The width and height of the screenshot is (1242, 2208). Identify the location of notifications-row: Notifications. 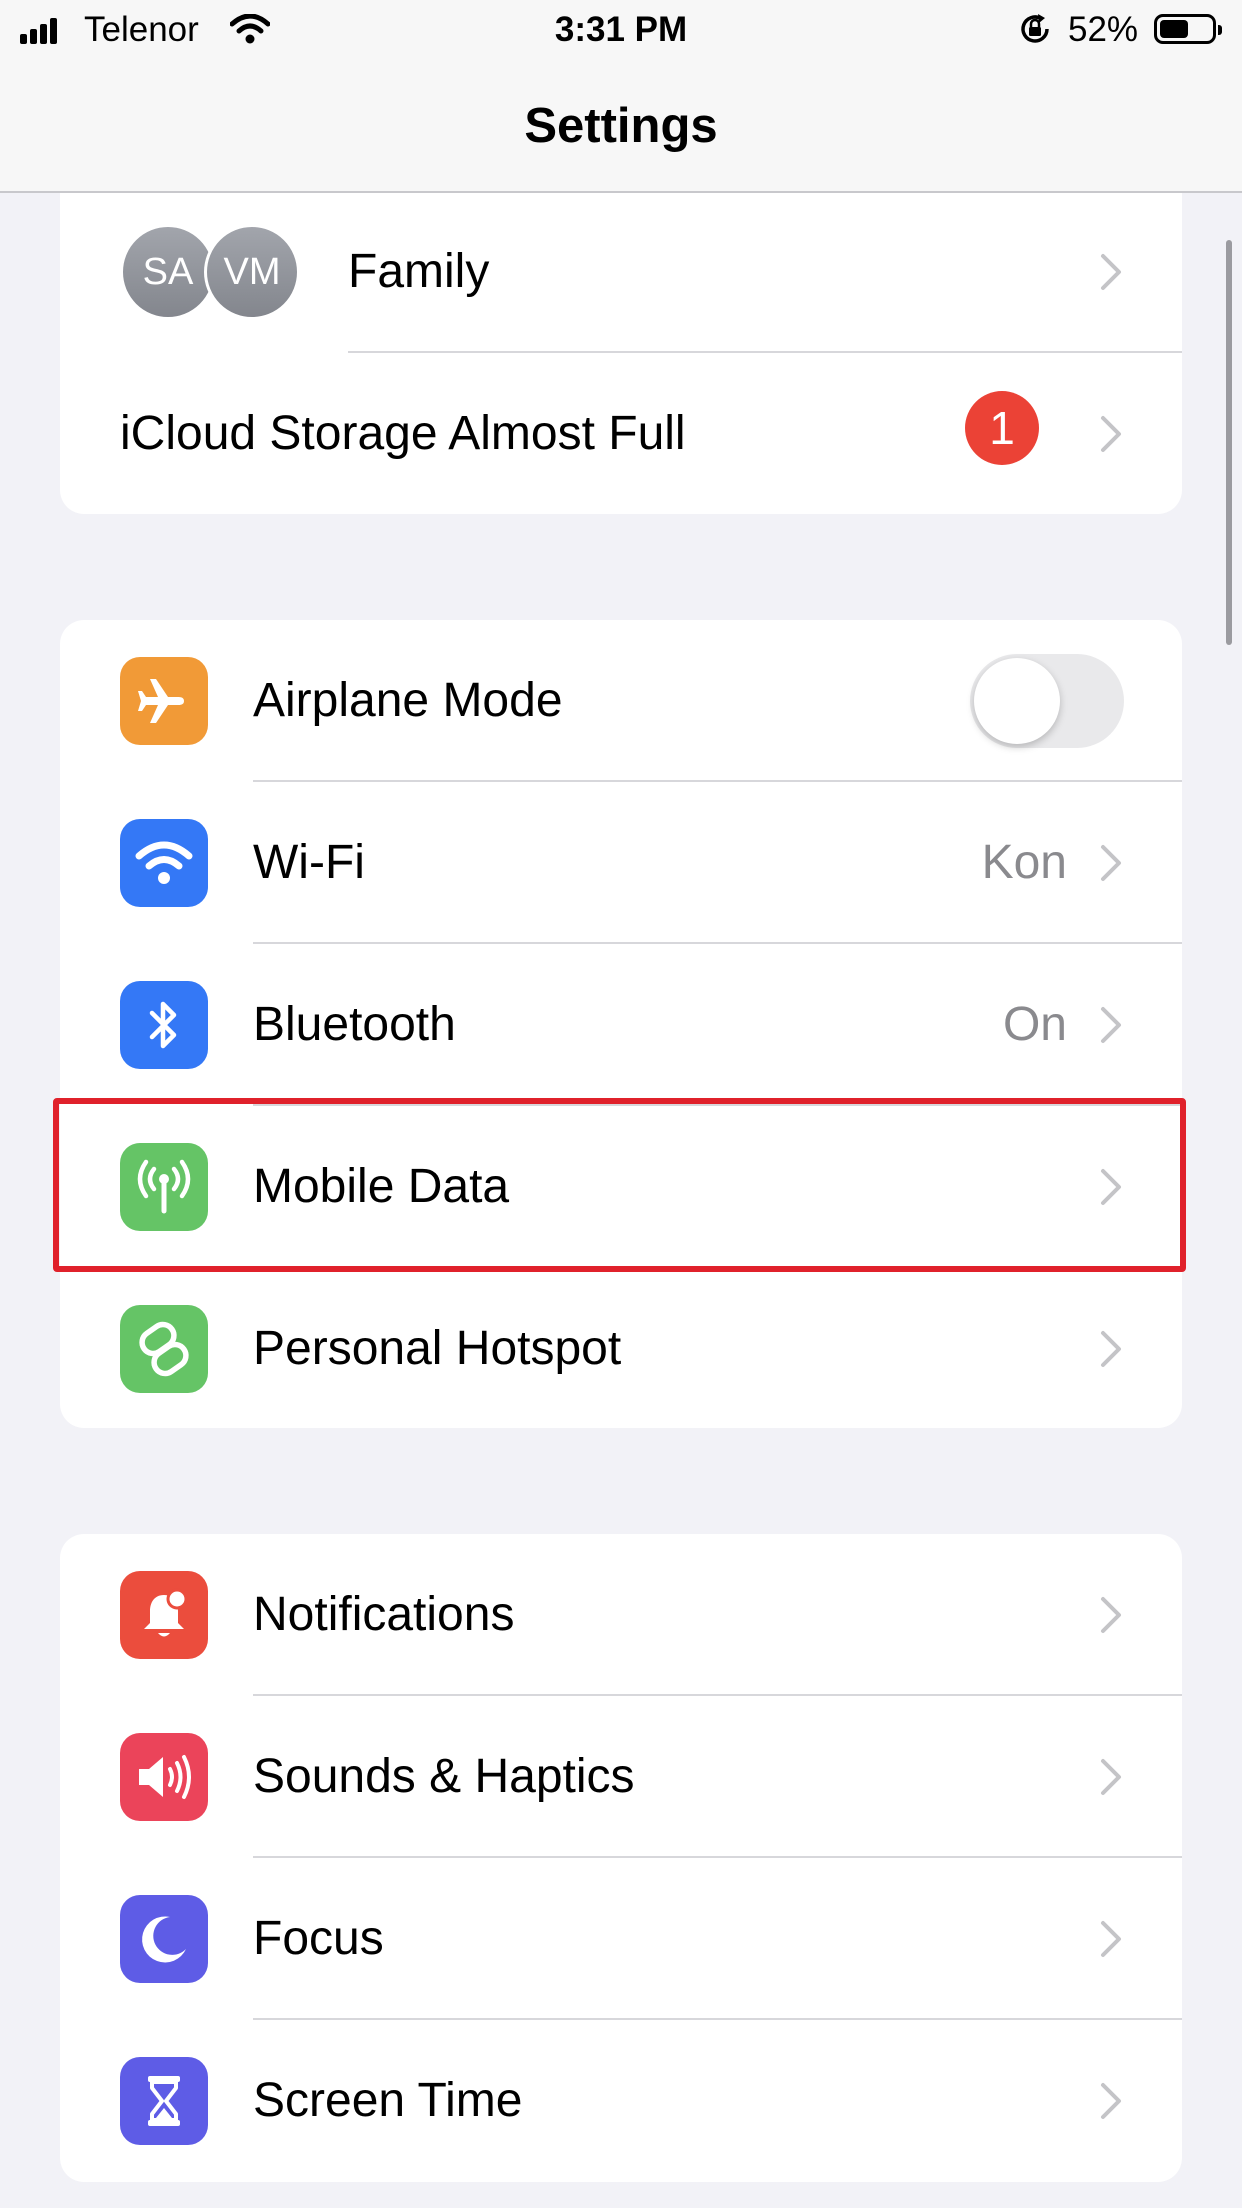
(621, 1615).